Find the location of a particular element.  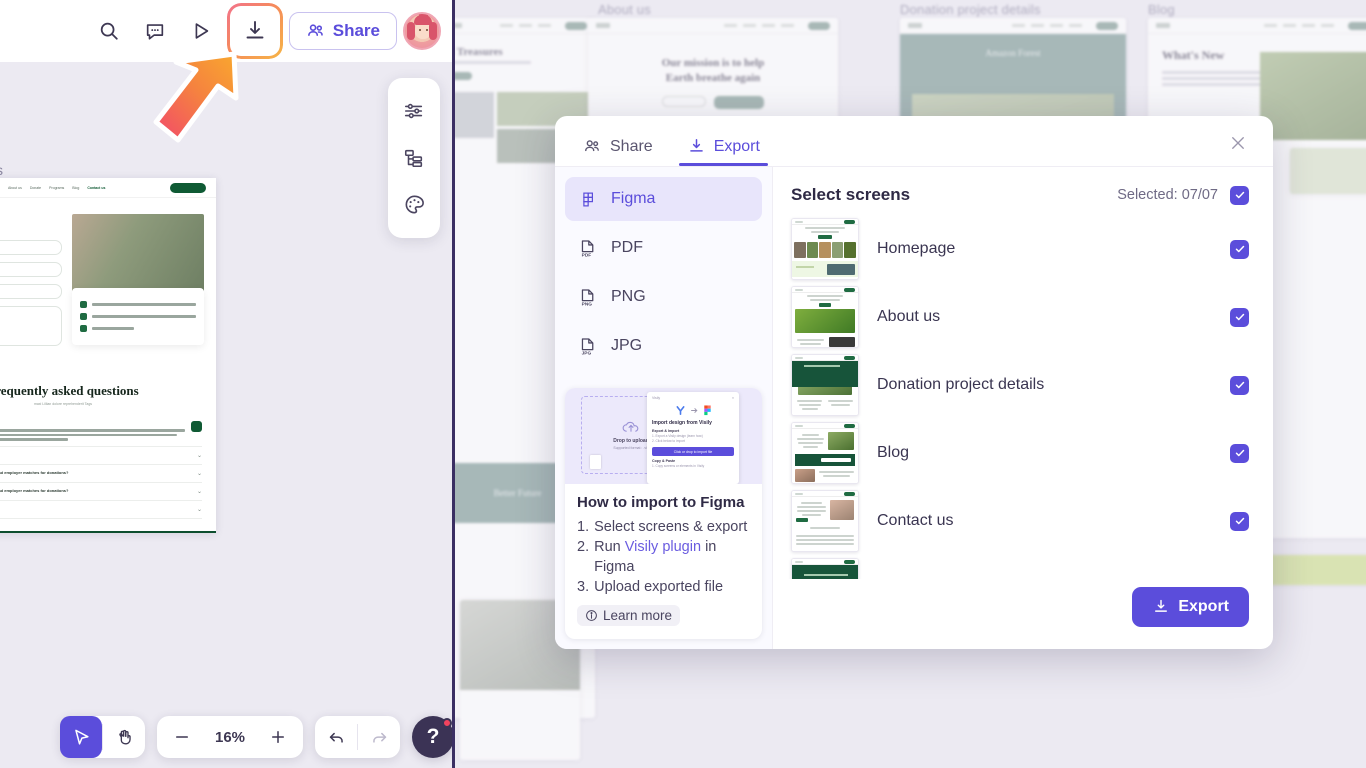

sliders-icon is located at coordinates (414, 111).